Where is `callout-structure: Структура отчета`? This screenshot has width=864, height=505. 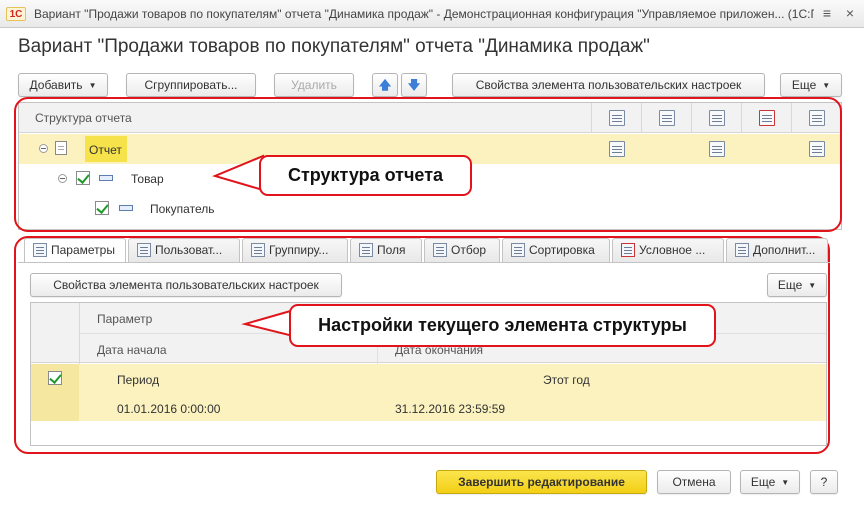 callout-structure: Структура отчета is located at coordinates (365, 175).